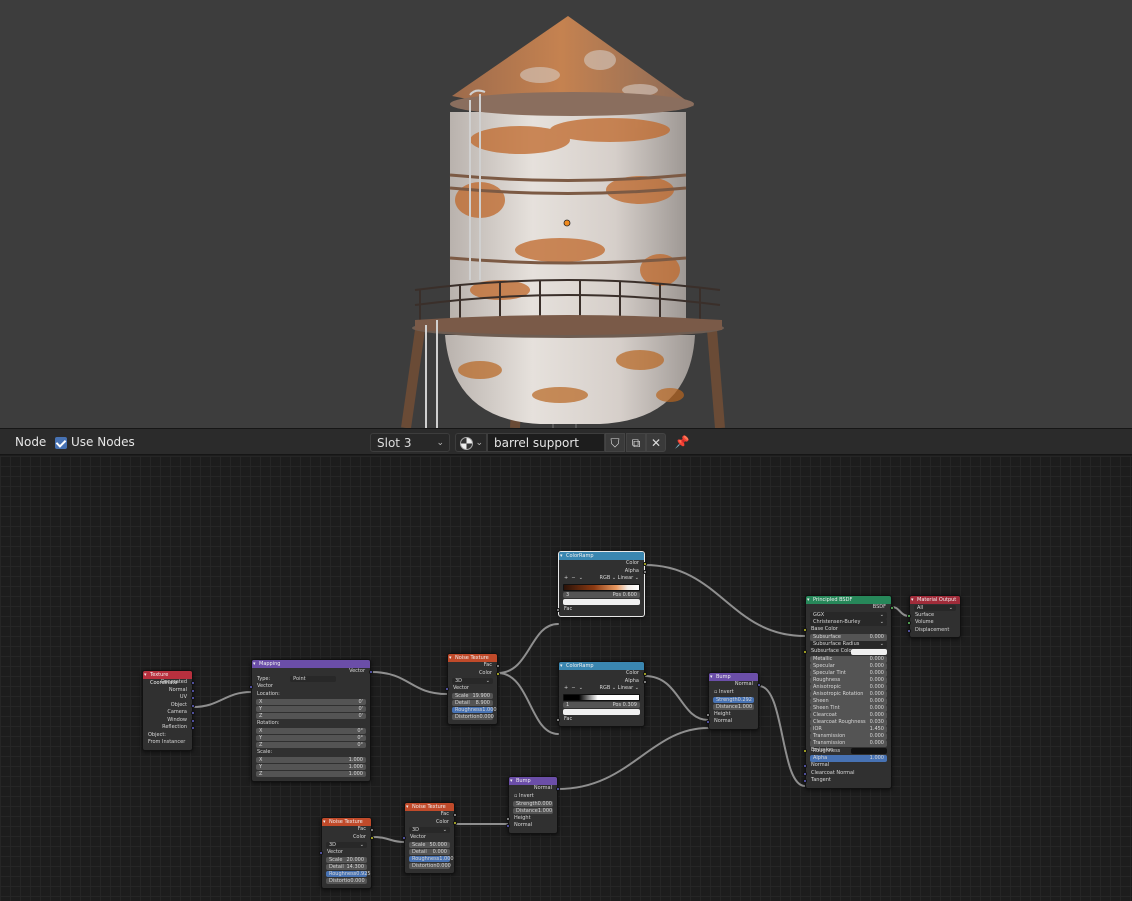  What do you see at coordinates (167, 736) in the screenshot?
I see `object-picker: Object:` at bounding box center [167, 736].